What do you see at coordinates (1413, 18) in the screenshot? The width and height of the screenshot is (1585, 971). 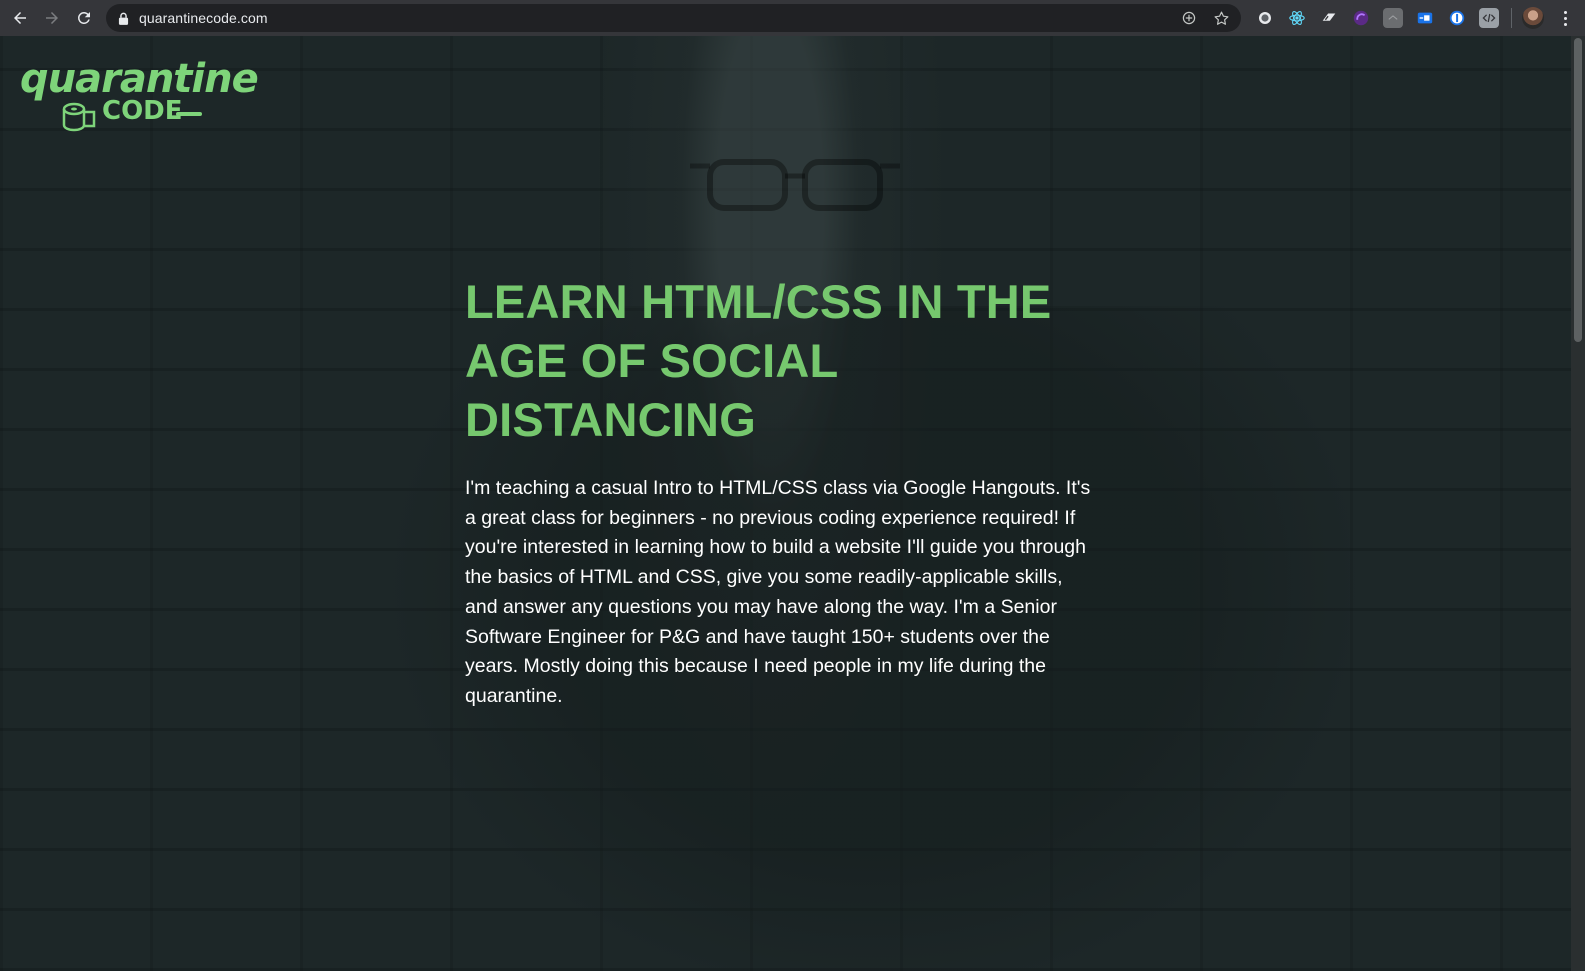 I see `extensions-area` at bounding box center [1413, 18].